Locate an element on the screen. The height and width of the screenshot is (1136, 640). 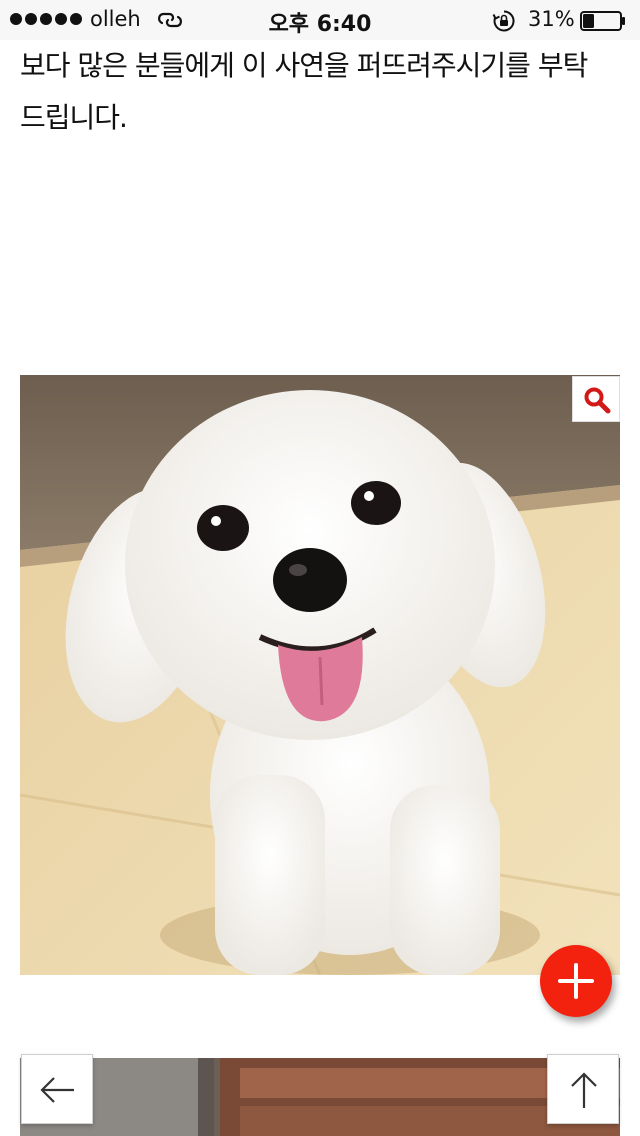
scroll-top-button is located at coordinates (583, 1089).